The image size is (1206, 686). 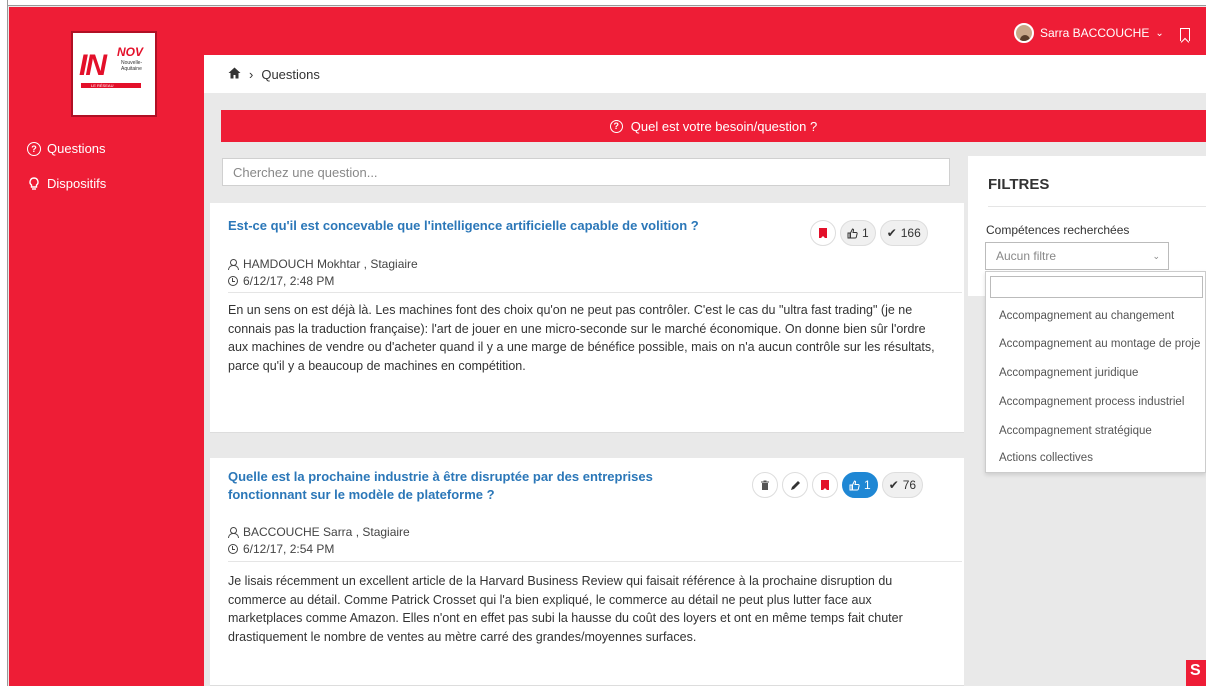 I want to click on logo-sub-text-2: Aquitaine, so click(x=131, y=69).